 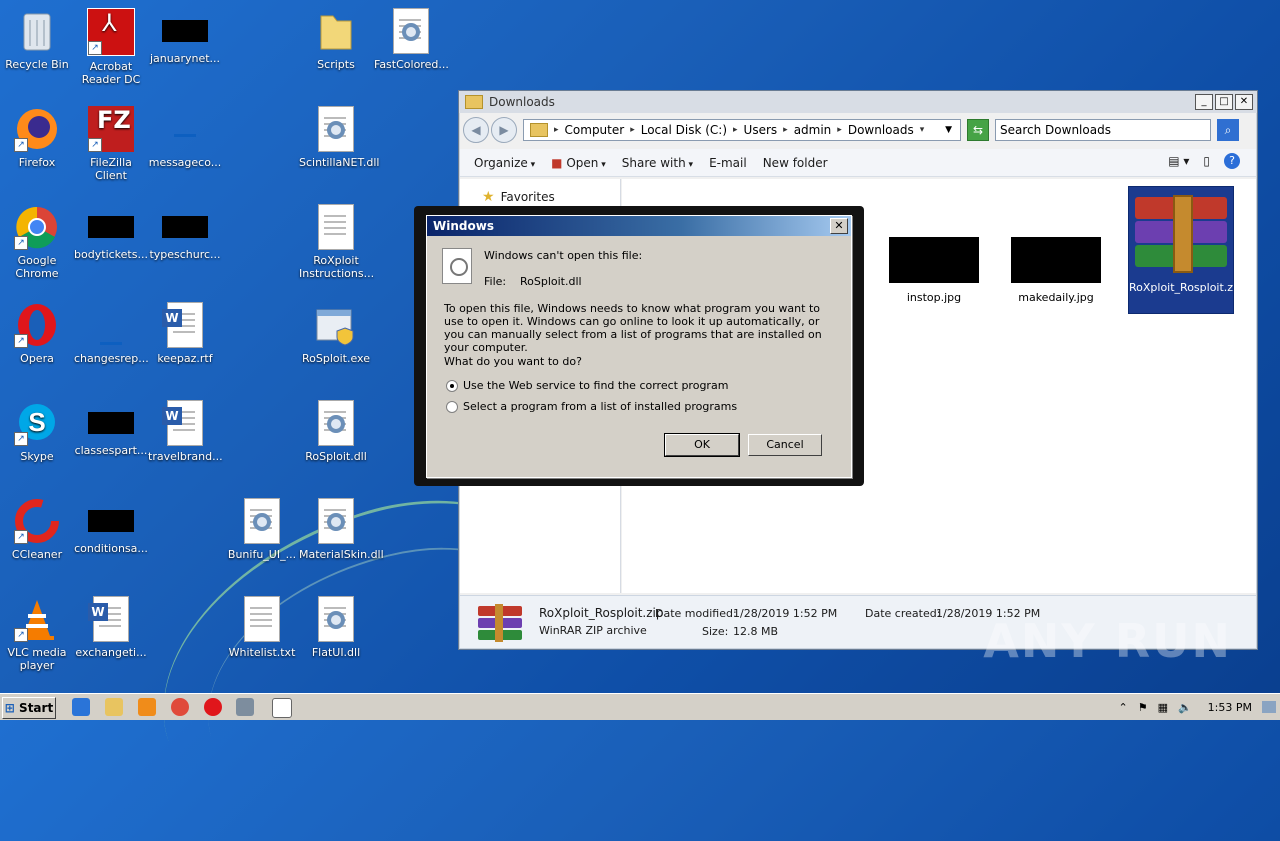 What do you see at coordinates (1224, 102) in the screenshot?
I see `maximize-button: □` at bounding box center [1224, 102].